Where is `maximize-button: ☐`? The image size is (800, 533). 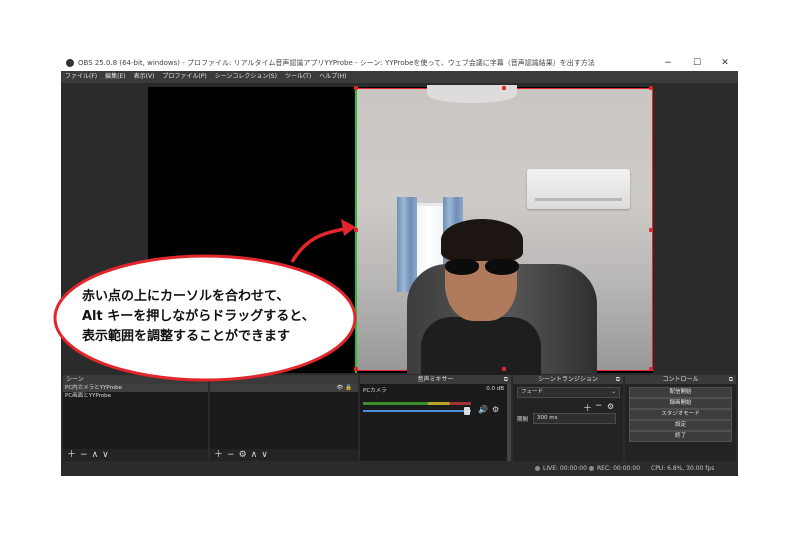 maximize-button: ☐ is located at coordinates (697, 63).